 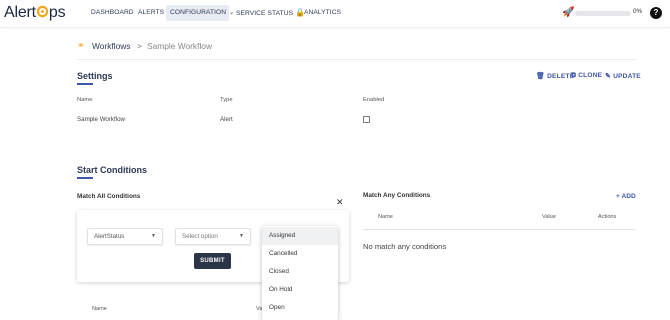 I want to click on value-dropdown-menu: Assigned Cancelled Closed On Hold Open, so click(x=300, y=273).